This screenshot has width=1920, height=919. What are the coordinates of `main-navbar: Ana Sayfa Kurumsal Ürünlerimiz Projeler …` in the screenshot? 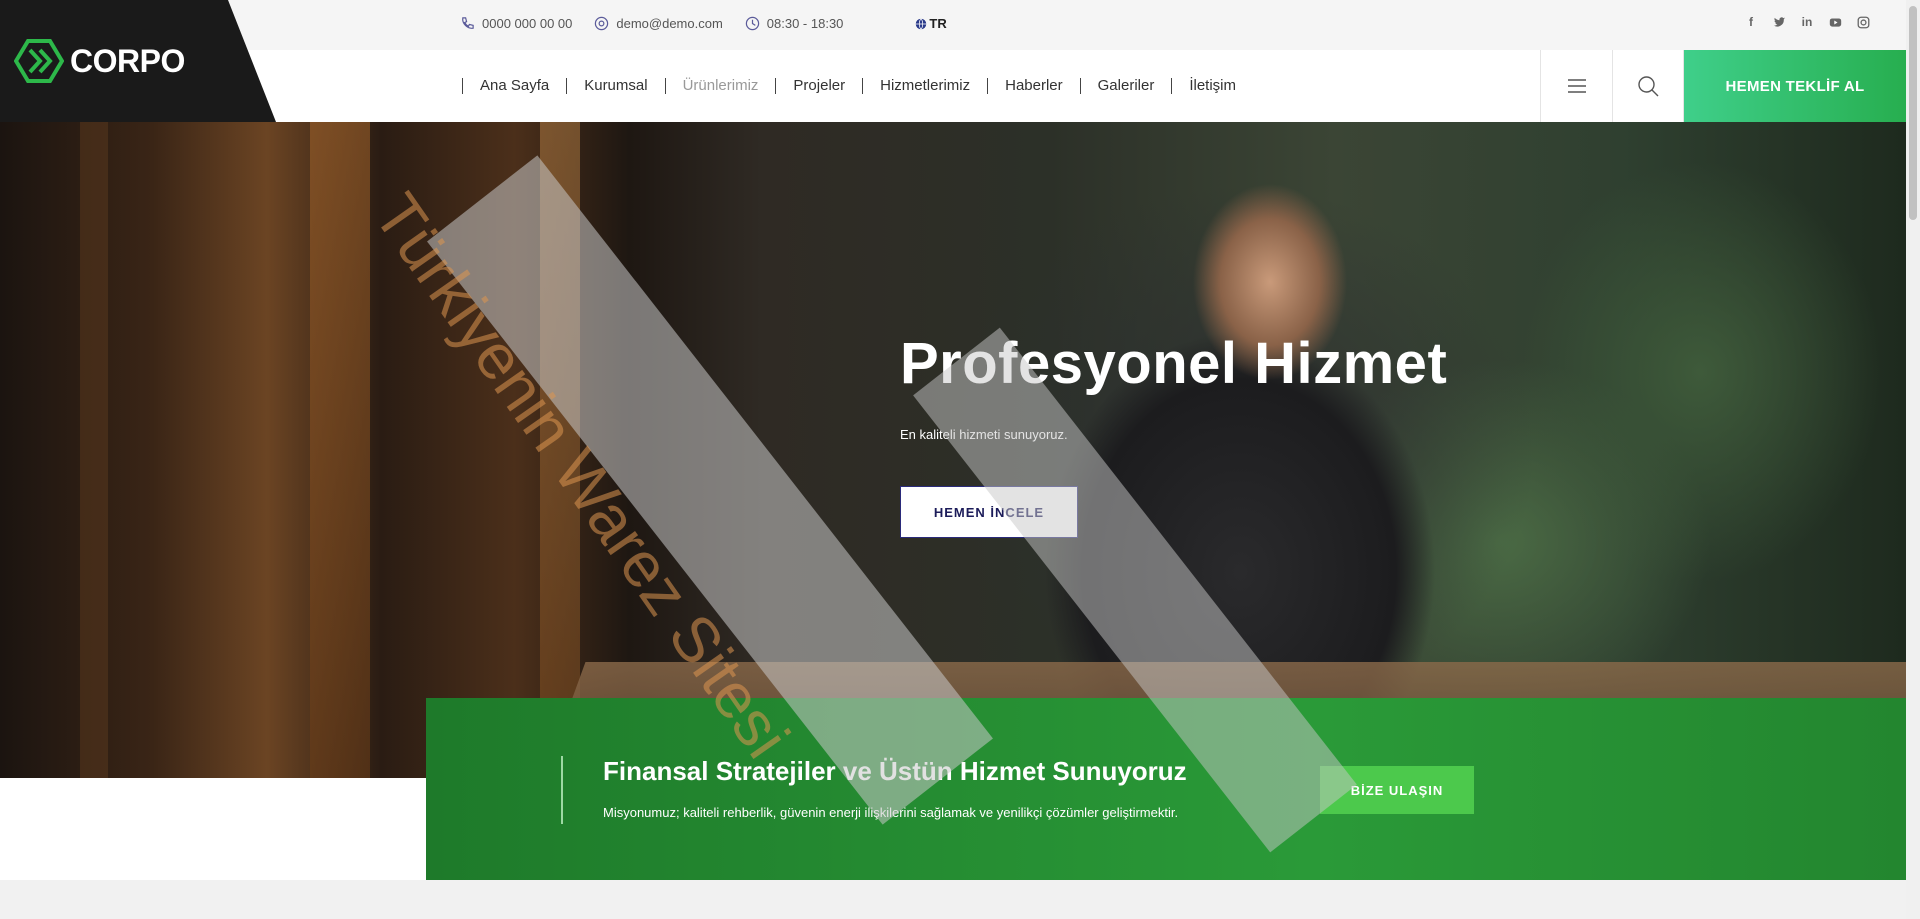 It's located at (953, 86).